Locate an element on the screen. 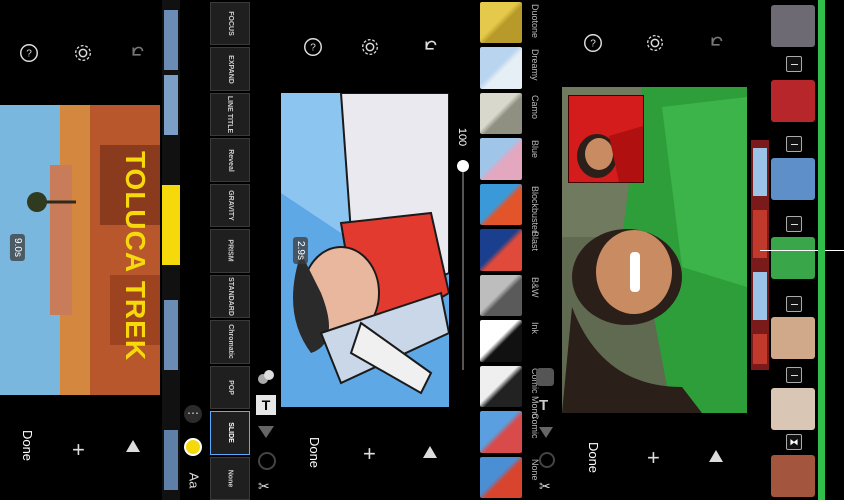  filter-thumb-comic-mono is located at coordinates (501, 386).